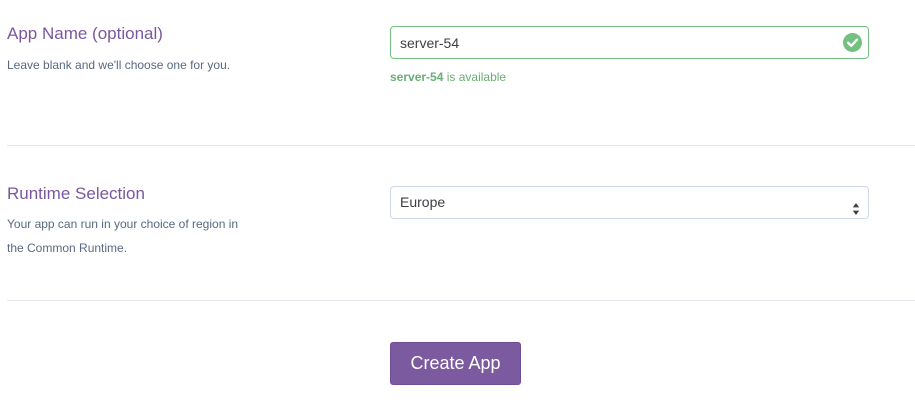 This screenshot has height=402, width=915. Describe the element at coordinates (423, 202) in the screenshot. I see `region-select-value: Europe` at that location.